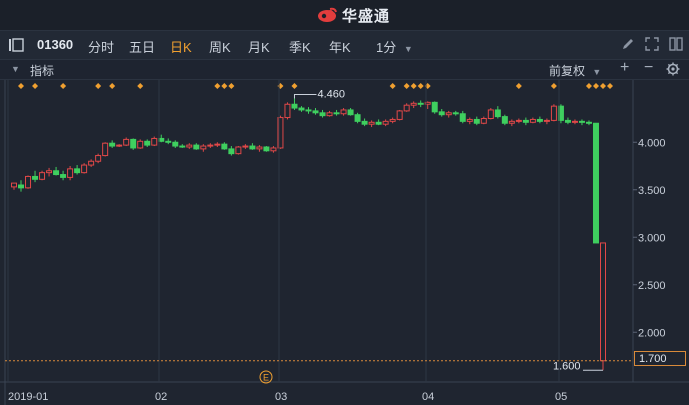 The image size is (689, 405). I want to click on earnings-event-label: E, so click(266, 378).